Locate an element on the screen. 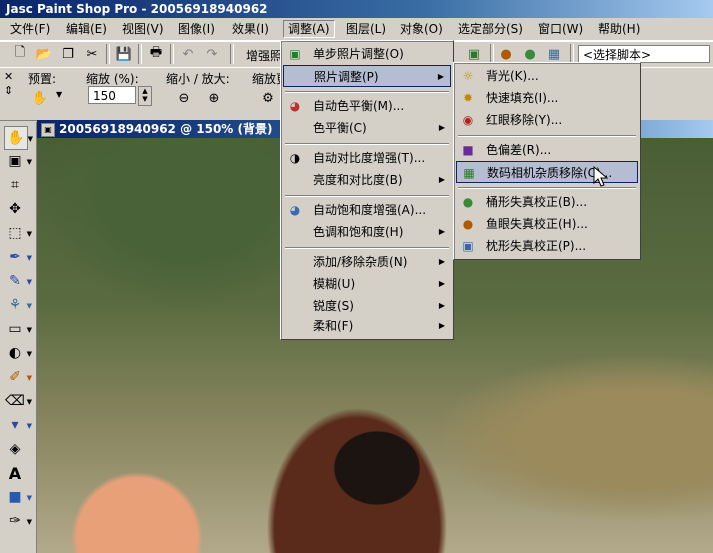 This screenshot has height=553, width=713. deform-tool-icon: ▣ ▼ is located at coordinates (18, 161).